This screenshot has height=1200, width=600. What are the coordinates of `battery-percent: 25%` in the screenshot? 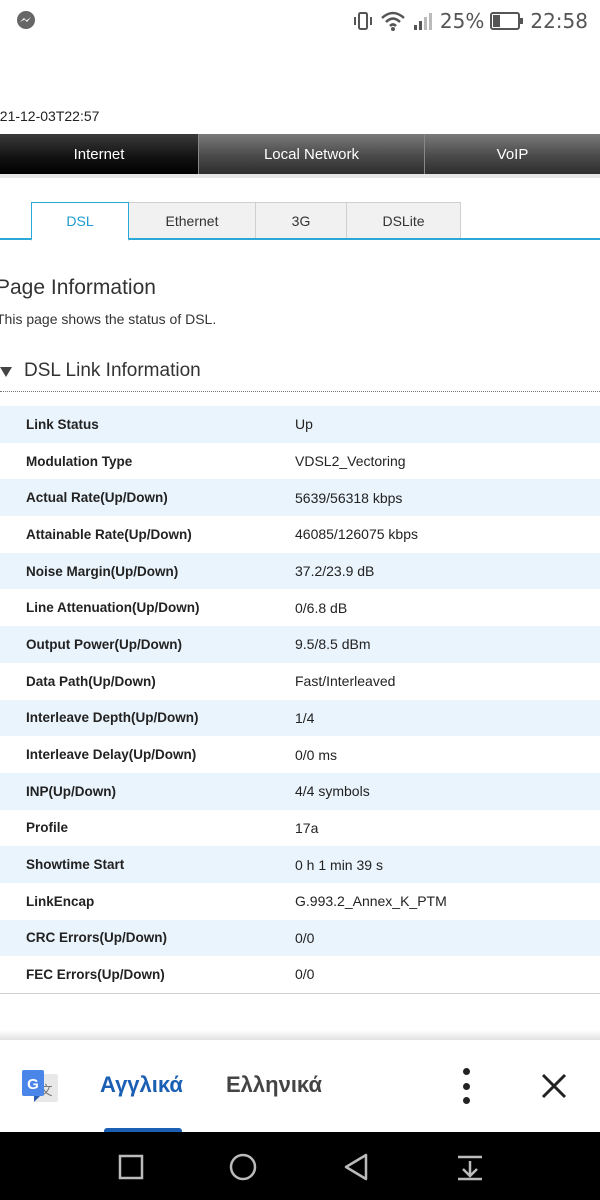 It's located at (462, 21).